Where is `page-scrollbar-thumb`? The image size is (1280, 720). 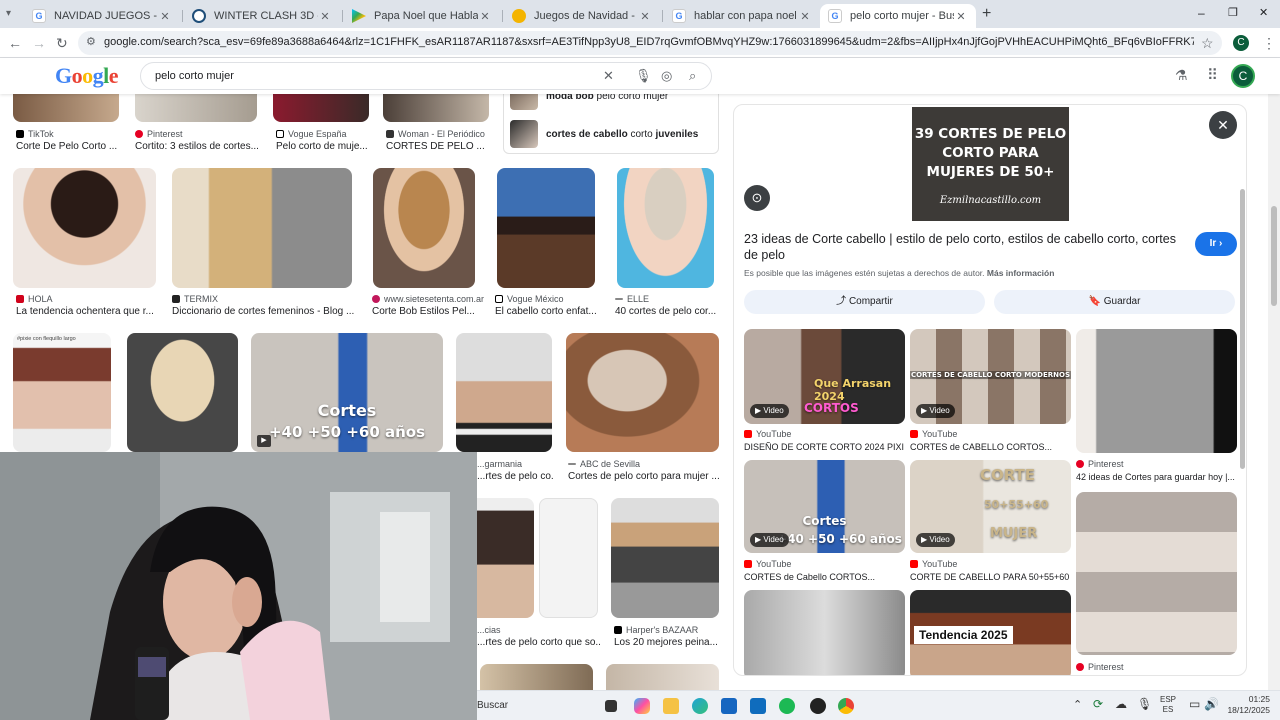 page-scrollbar-thumb is located at coordinates (1274, 256).